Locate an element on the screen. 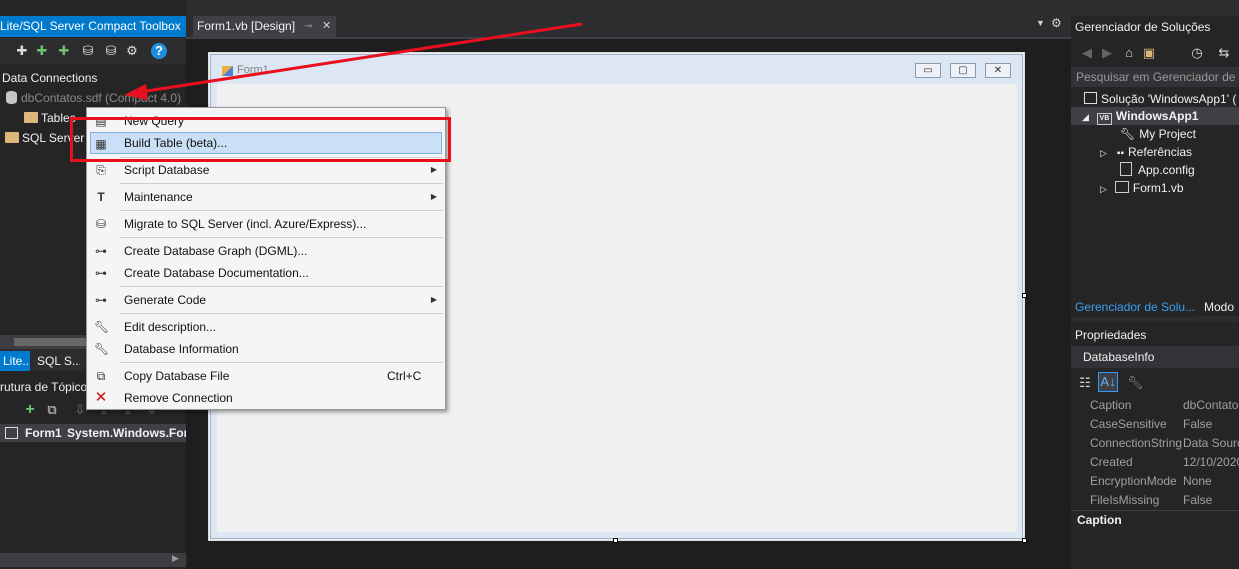  wrench-icon: 🔧︎ is located at coordinates (1128, 134).